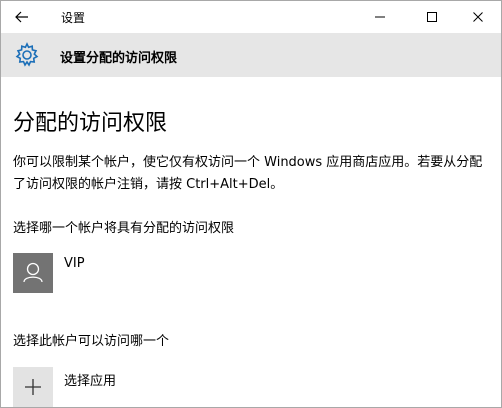  Describe the element at coordinates (113, 273) in the screenshot. I see `choose-account-button: VIP` at that location.